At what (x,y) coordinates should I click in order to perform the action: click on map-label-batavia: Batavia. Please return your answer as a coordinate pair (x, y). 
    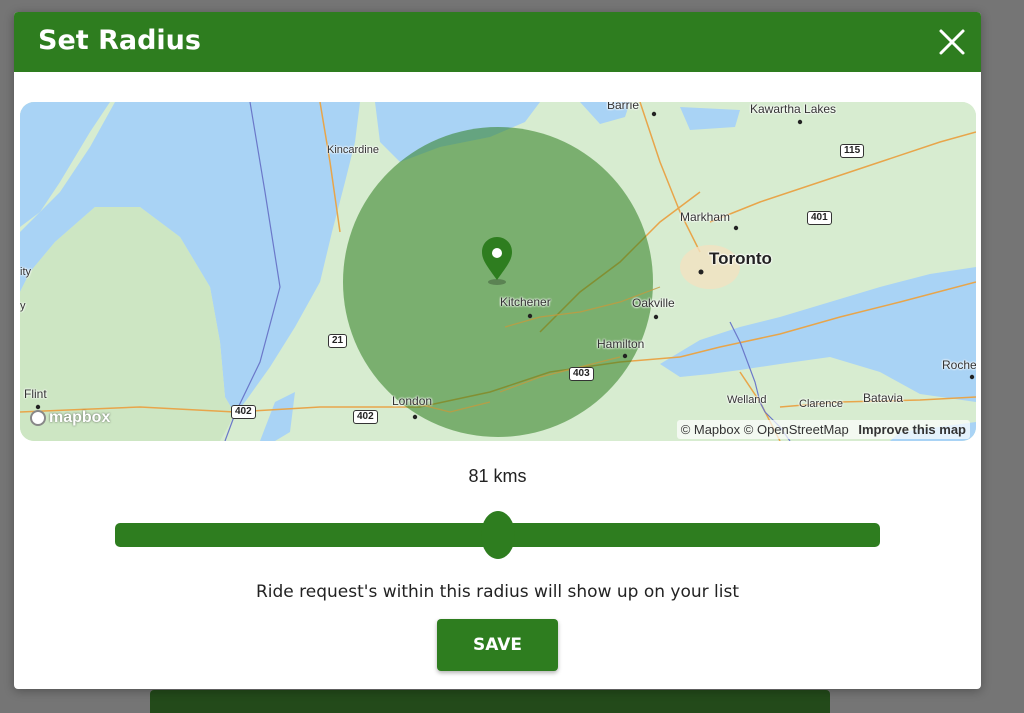
    Looking at the image, I should click on (883, 398).